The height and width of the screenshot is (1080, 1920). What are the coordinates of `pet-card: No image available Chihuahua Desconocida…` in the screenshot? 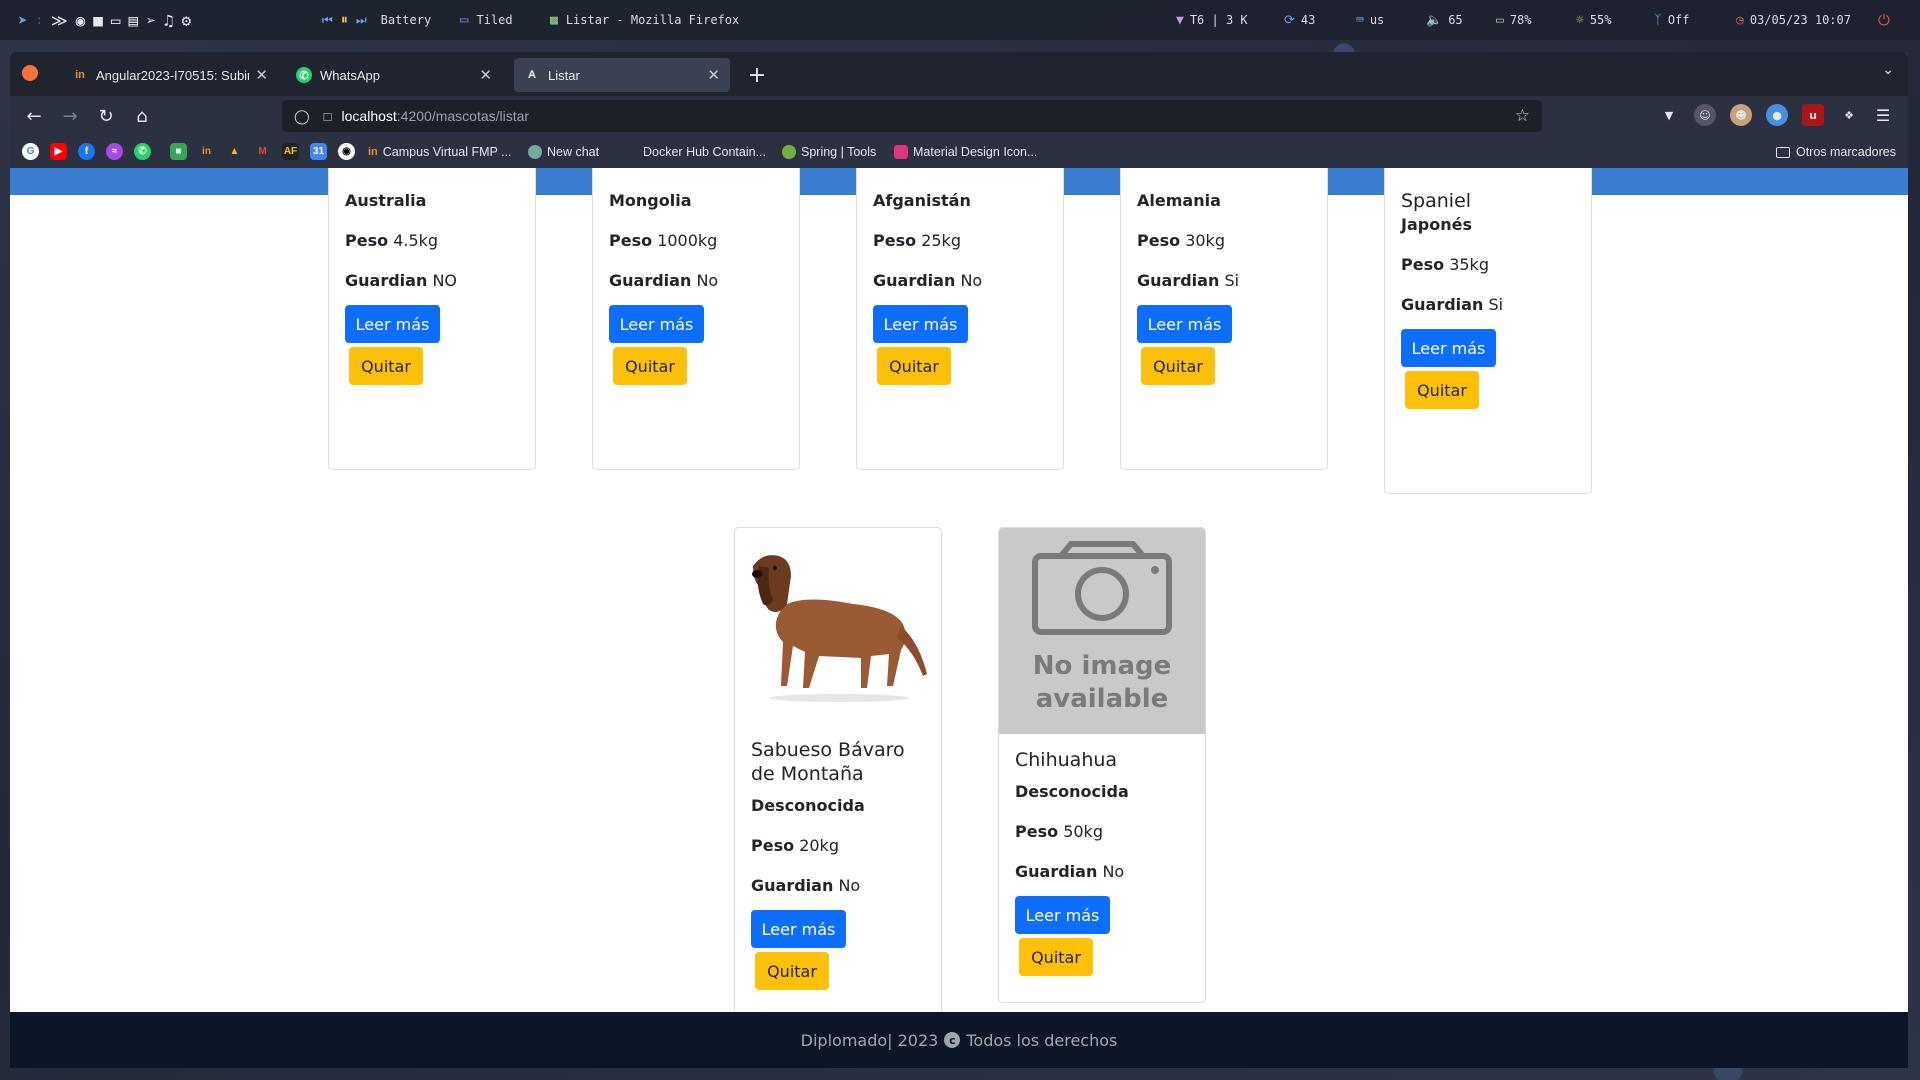 It's located at (1102, 765).